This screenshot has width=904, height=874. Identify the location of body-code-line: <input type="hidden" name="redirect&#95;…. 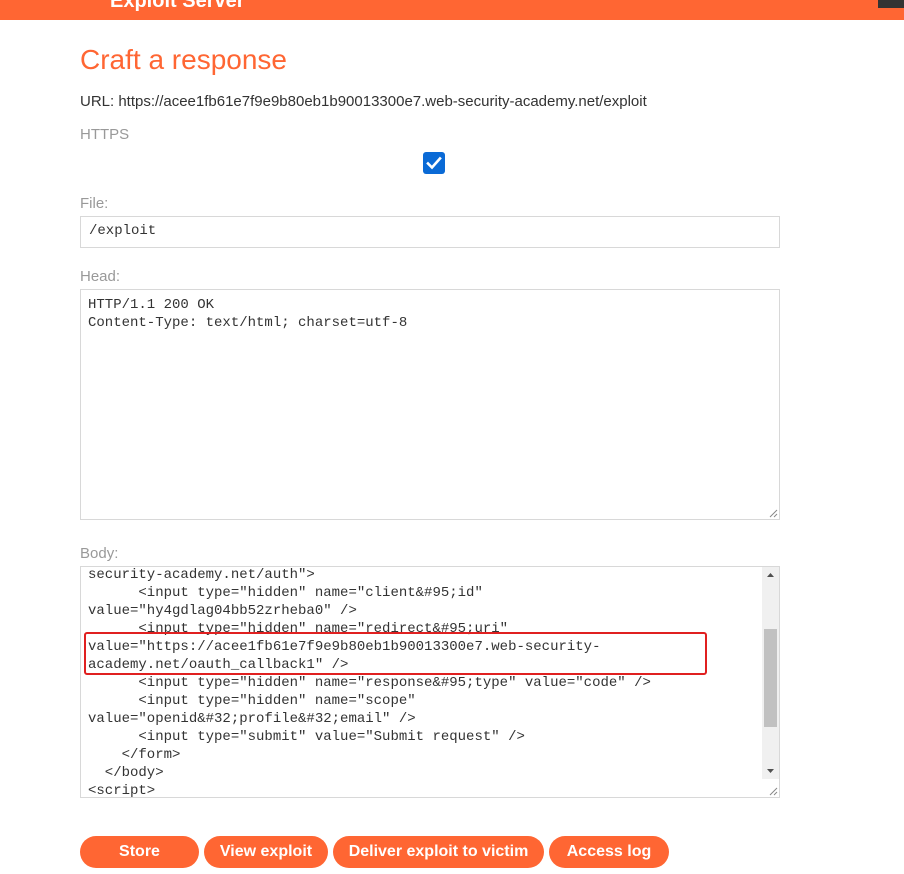
(298, 629).